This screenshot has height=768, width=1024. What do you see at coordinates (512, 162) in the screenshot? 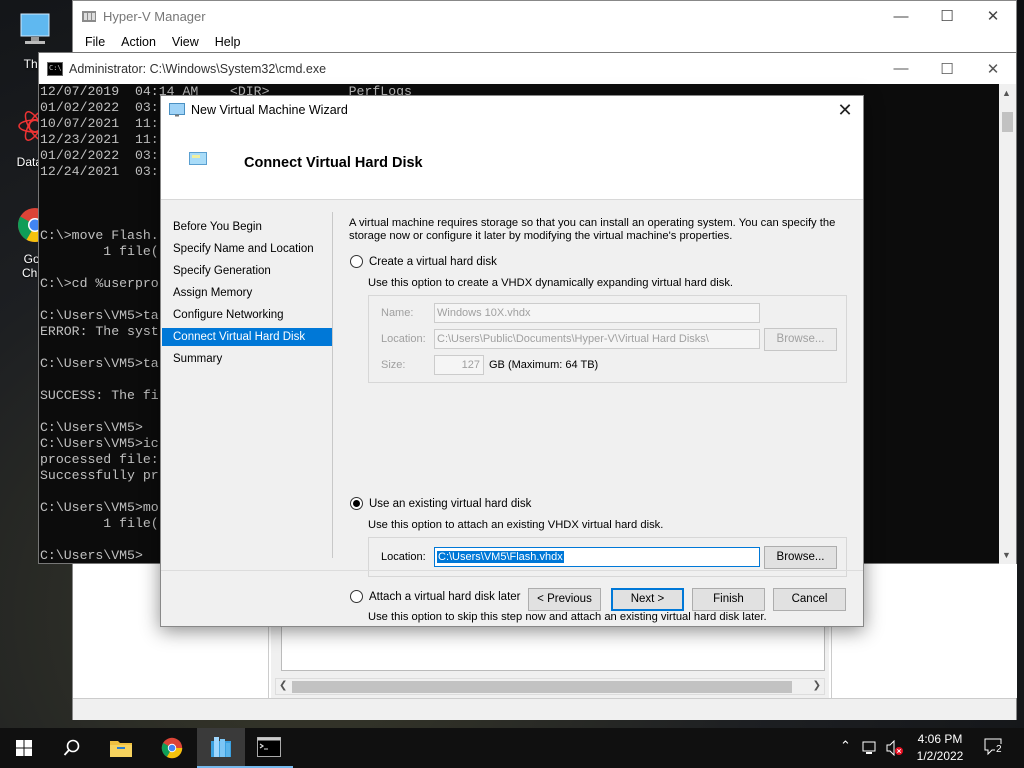
I see `wizard-header: Connect Virtual Hard Disk` at bounding box center [512, 162].